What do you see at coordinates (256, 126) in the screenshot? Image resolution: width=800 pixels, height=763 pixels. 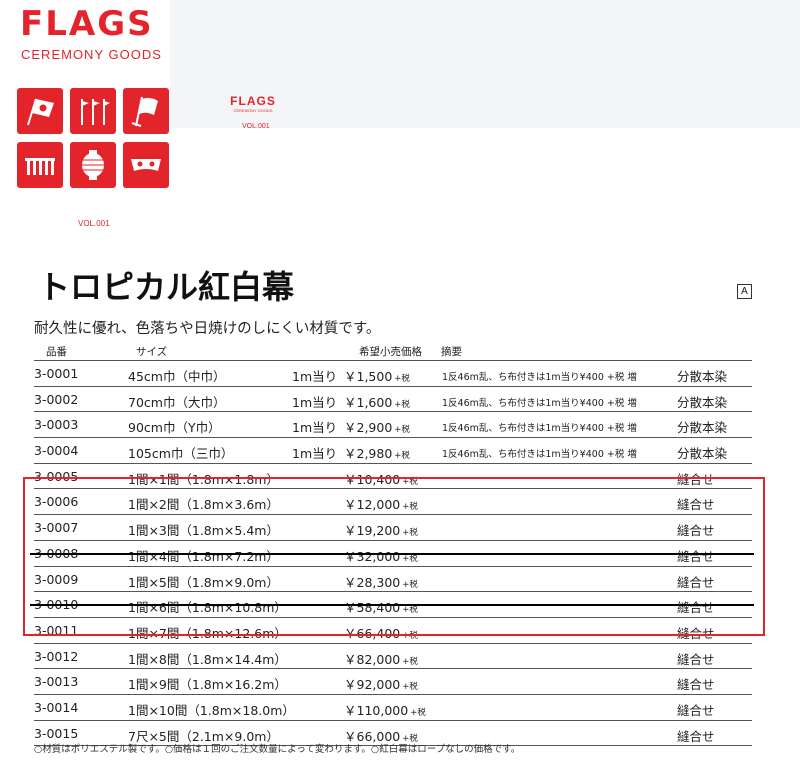 I see `mini-volume-label: VOL.001` at bounding box center [256, 126].